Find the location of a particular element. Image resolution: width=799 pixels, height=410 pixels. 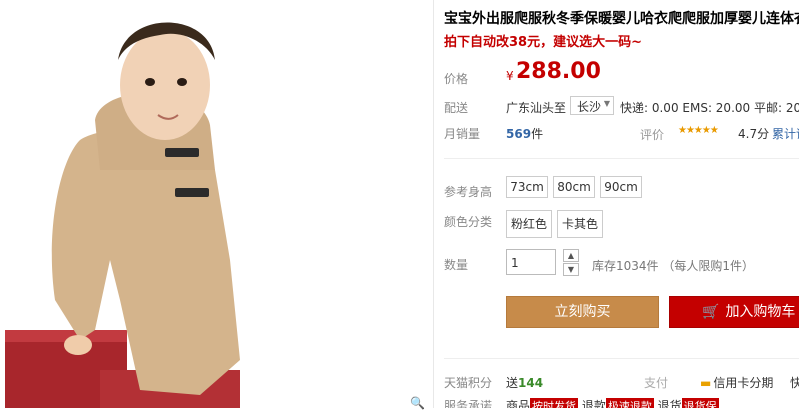

credit-card-icon: ▬ is located at coordinates (706, 383).